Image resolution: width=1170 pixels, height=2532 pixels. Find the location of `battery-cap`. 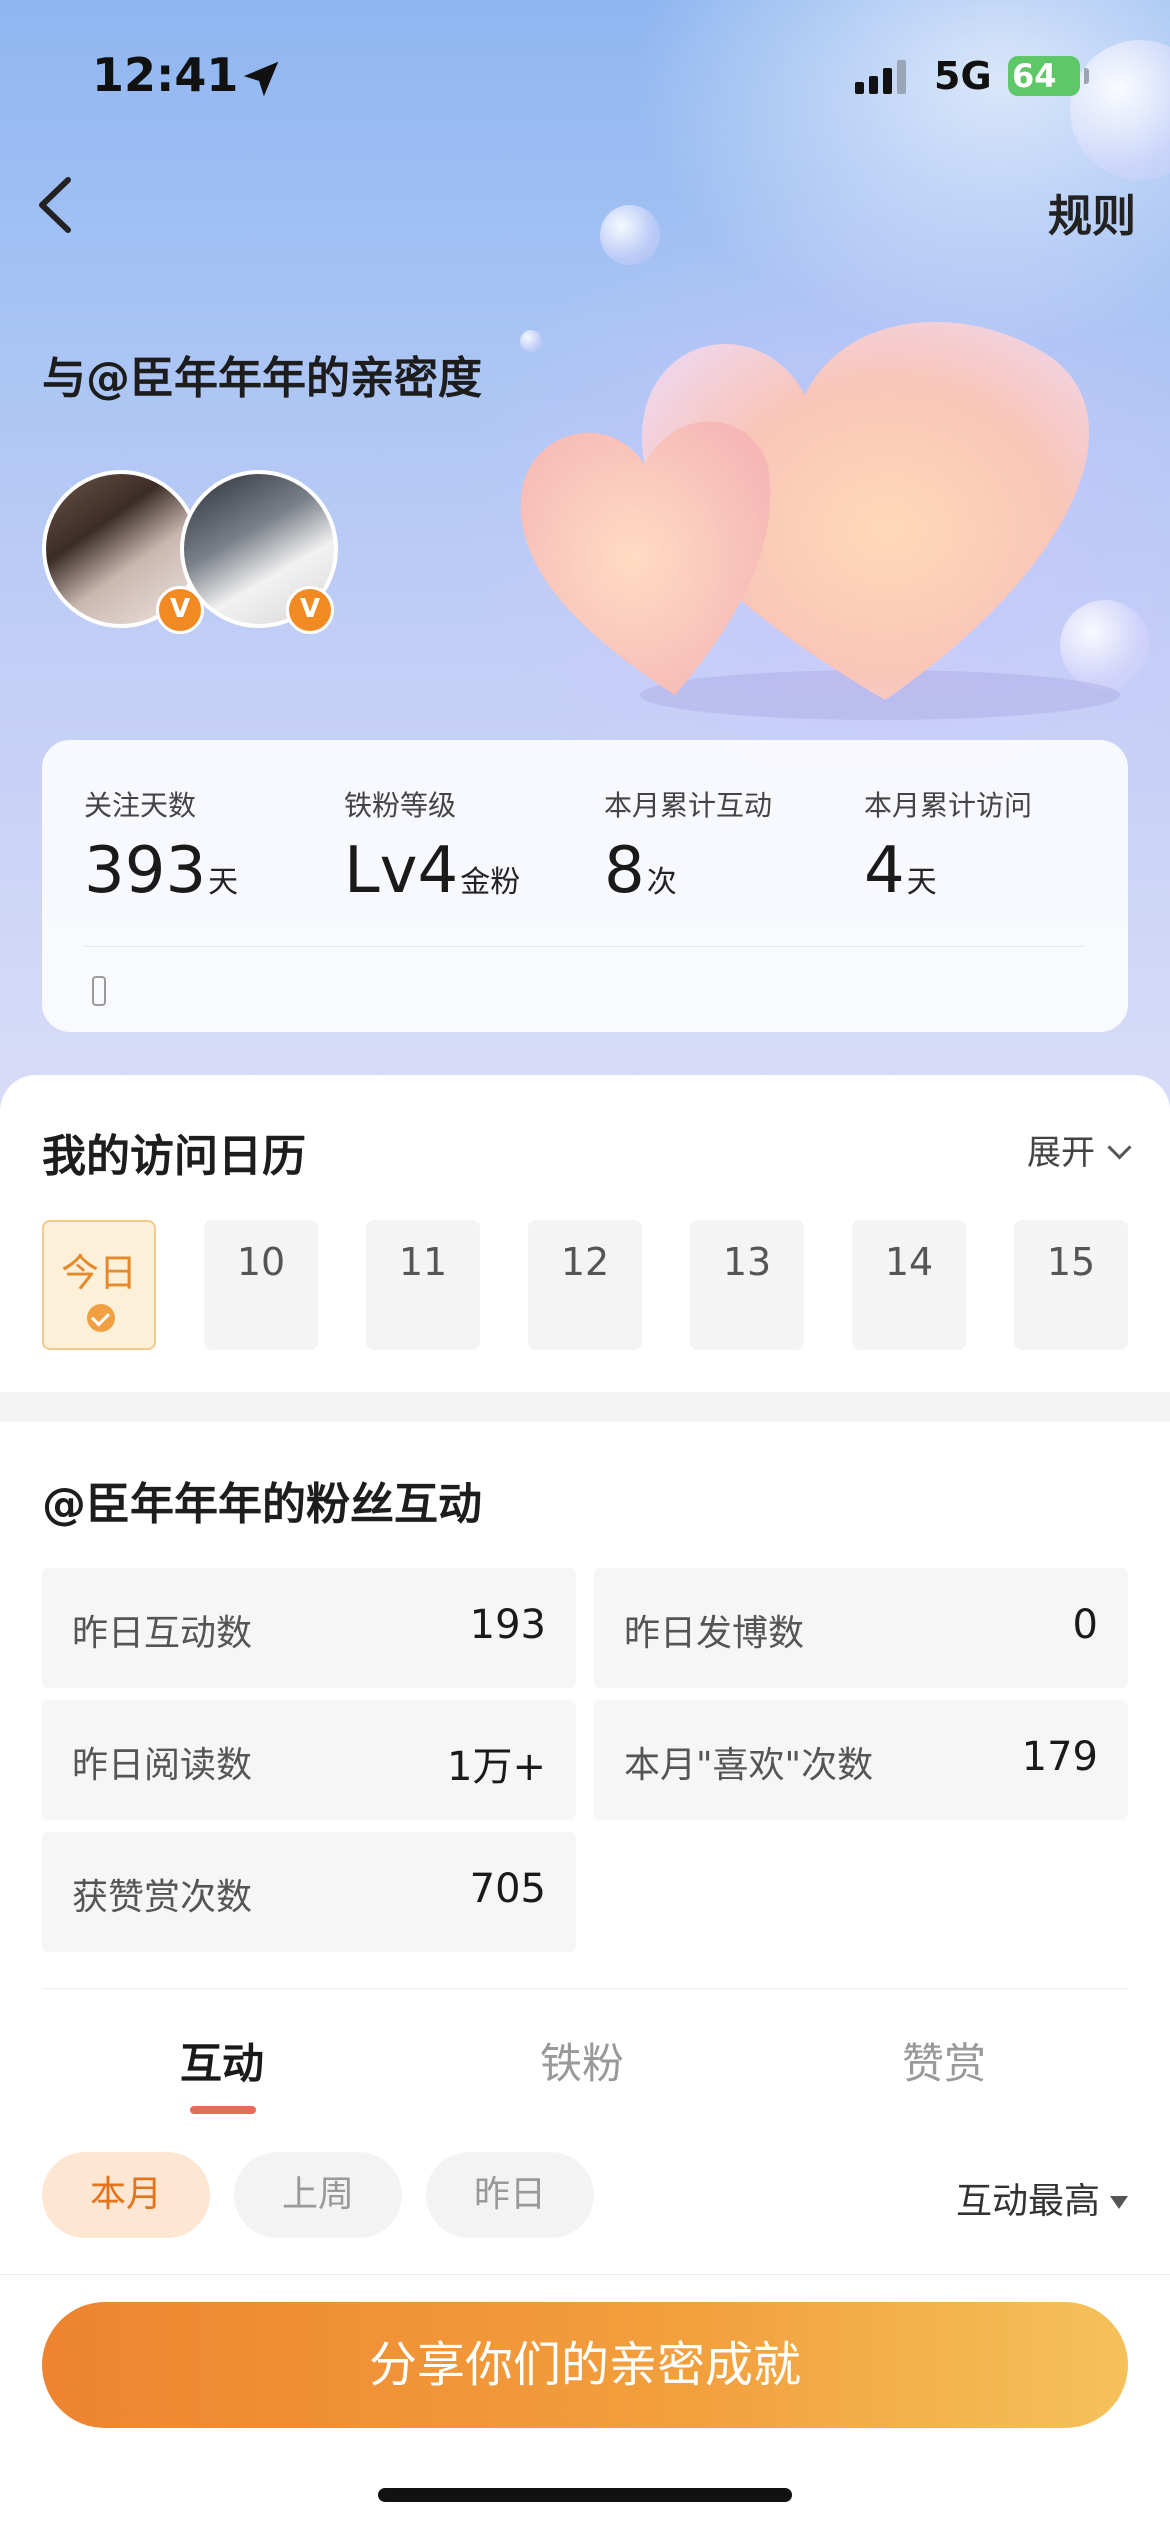

battery-cap is located at coordinates (1086, 76).